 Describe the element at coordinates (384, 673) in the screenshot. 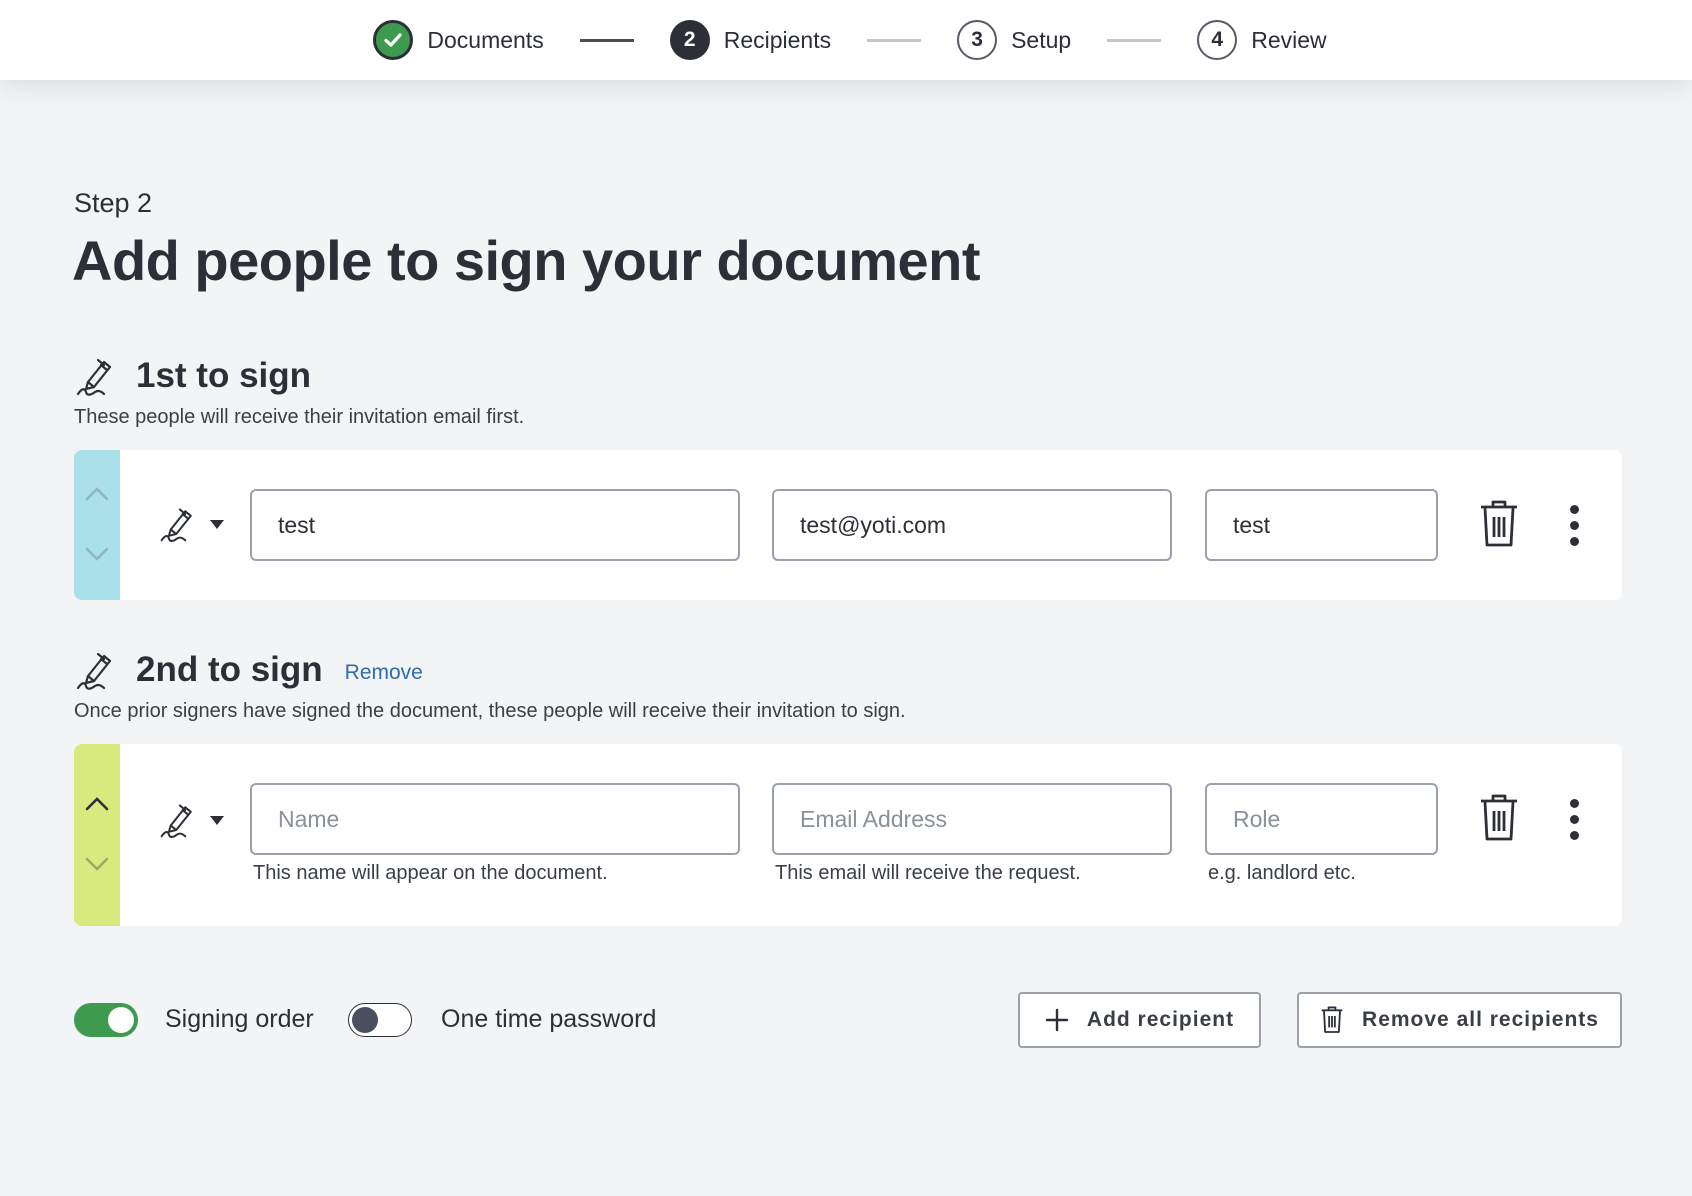

I see `remove-group-link: Remove` at that location.